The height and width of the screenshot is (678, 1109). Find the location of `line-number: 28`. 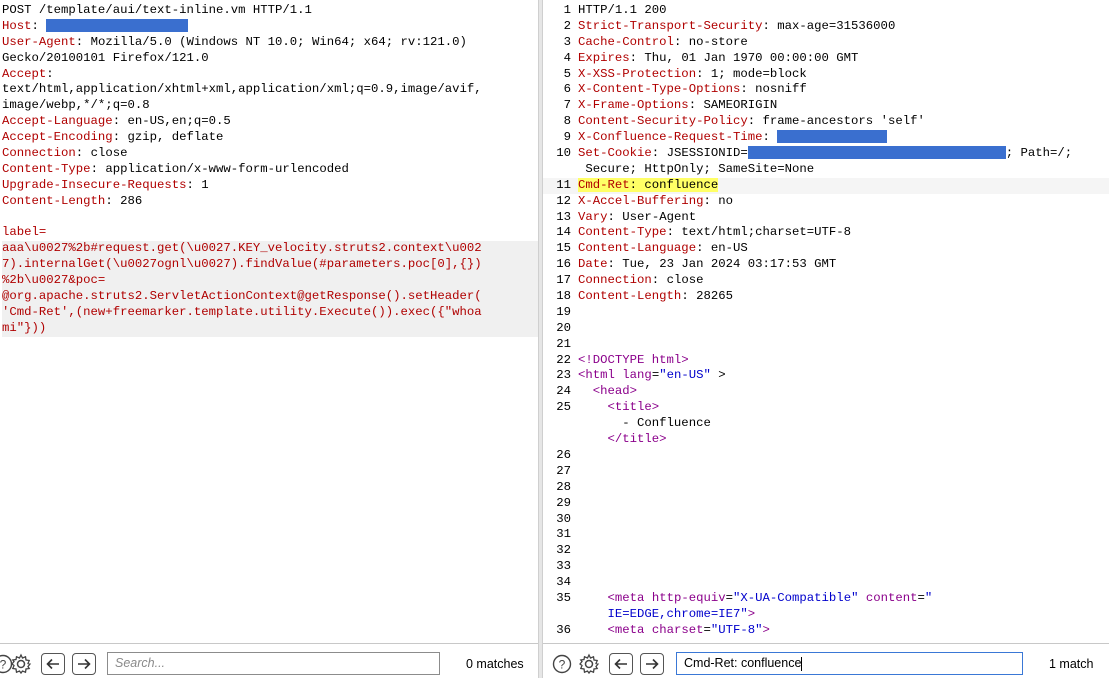

line-number: 28 is located at coordinates (563, 486).